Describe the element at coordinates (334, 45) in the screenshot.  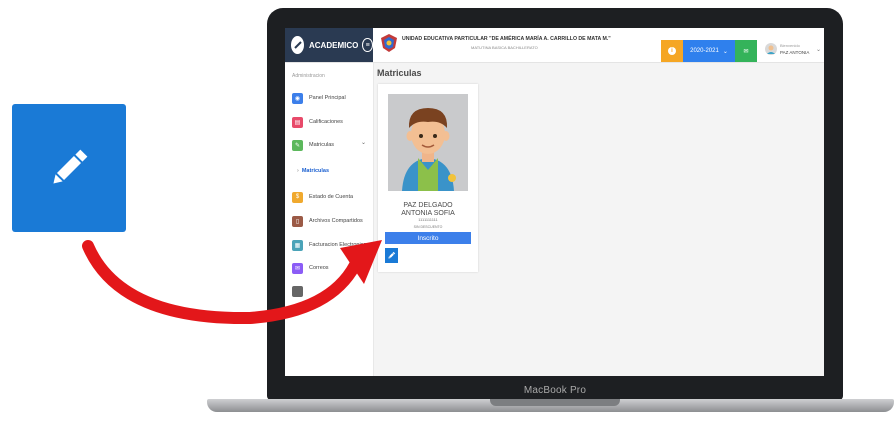
I see `brand-name: ACADEMICO` at that location.